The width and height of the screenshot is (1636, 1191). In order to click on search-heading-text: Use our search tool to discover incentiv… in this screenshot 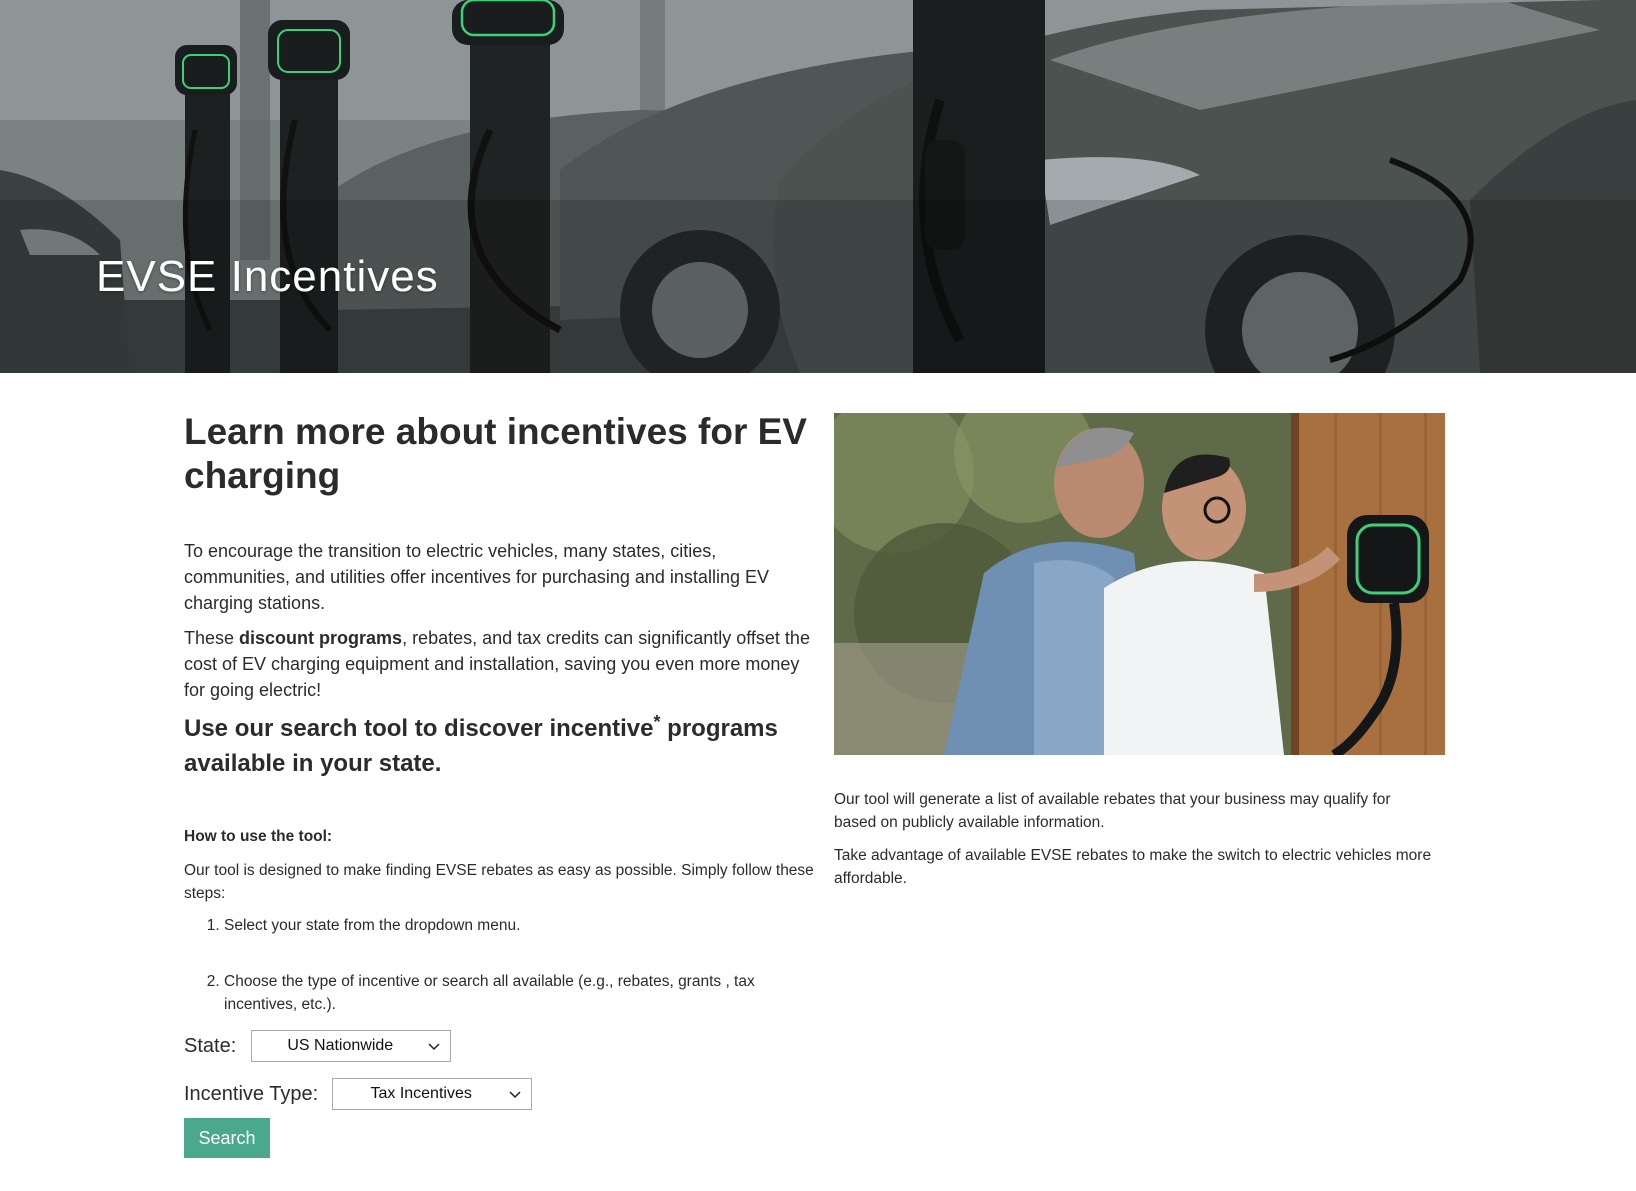, I will do `click(419, 728)`.